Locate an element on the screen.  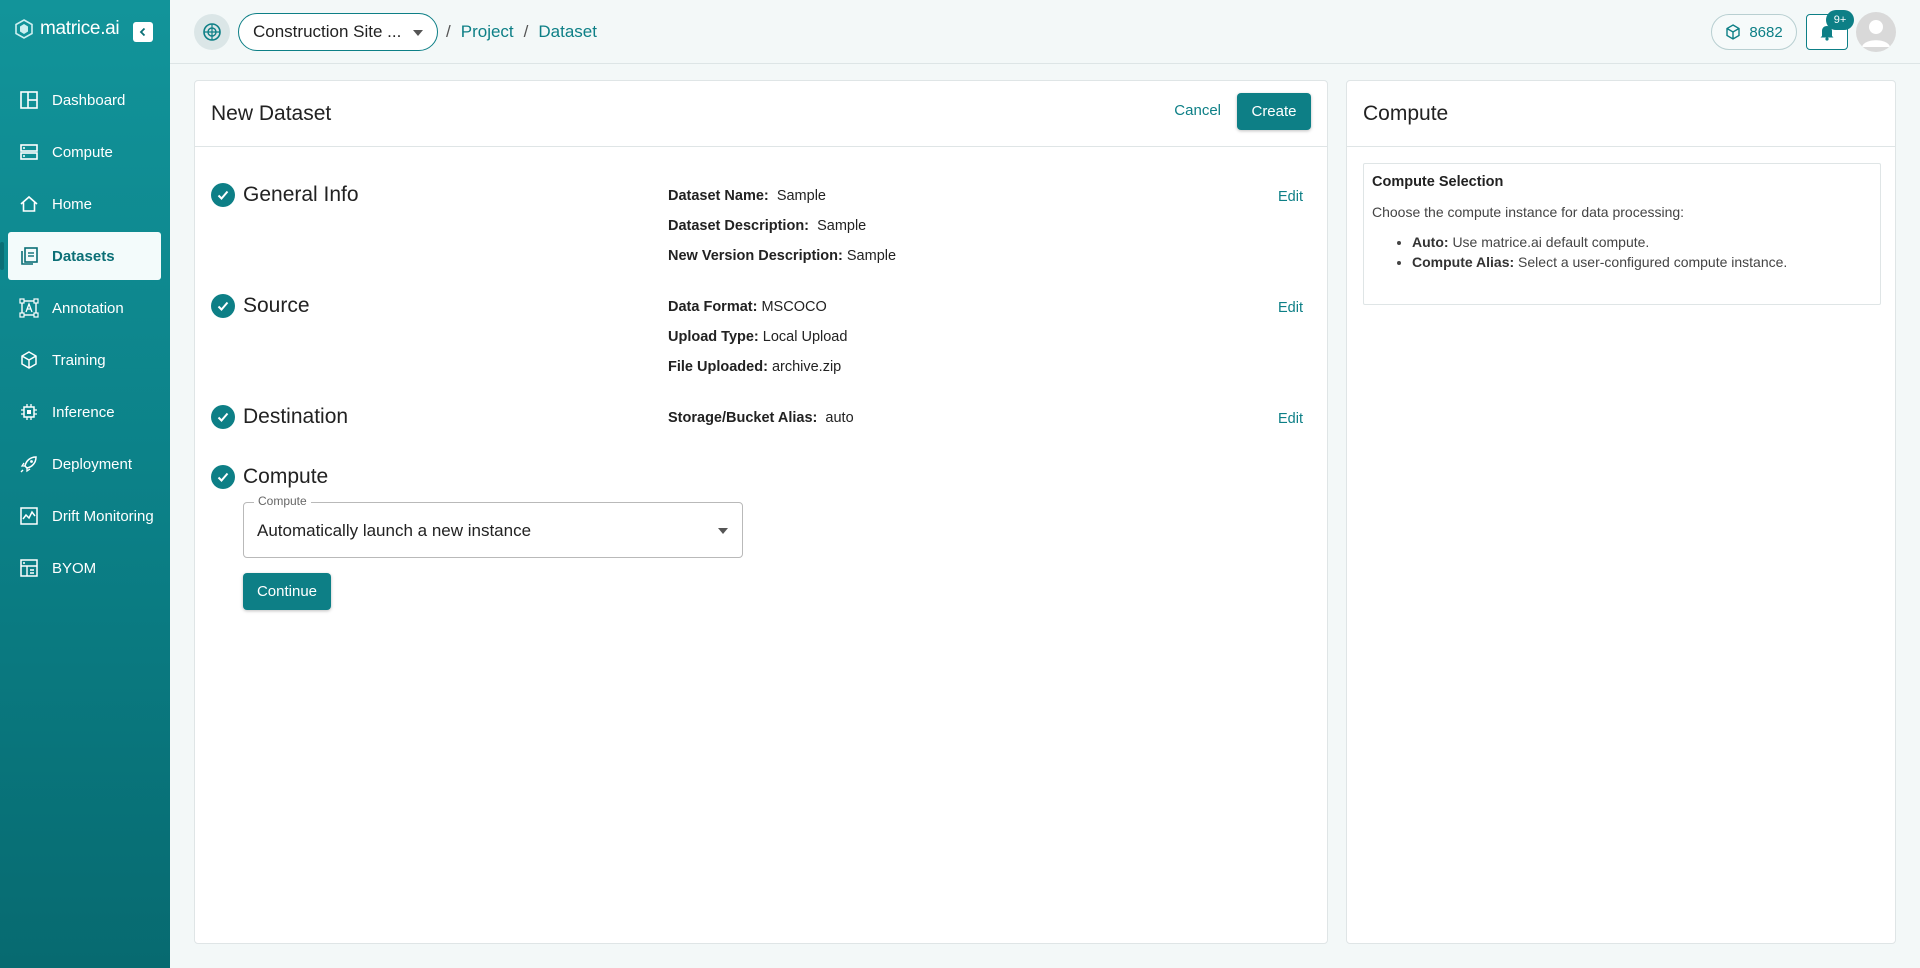
brand-logo: matrice.ai is located at coordinates (67, 29).